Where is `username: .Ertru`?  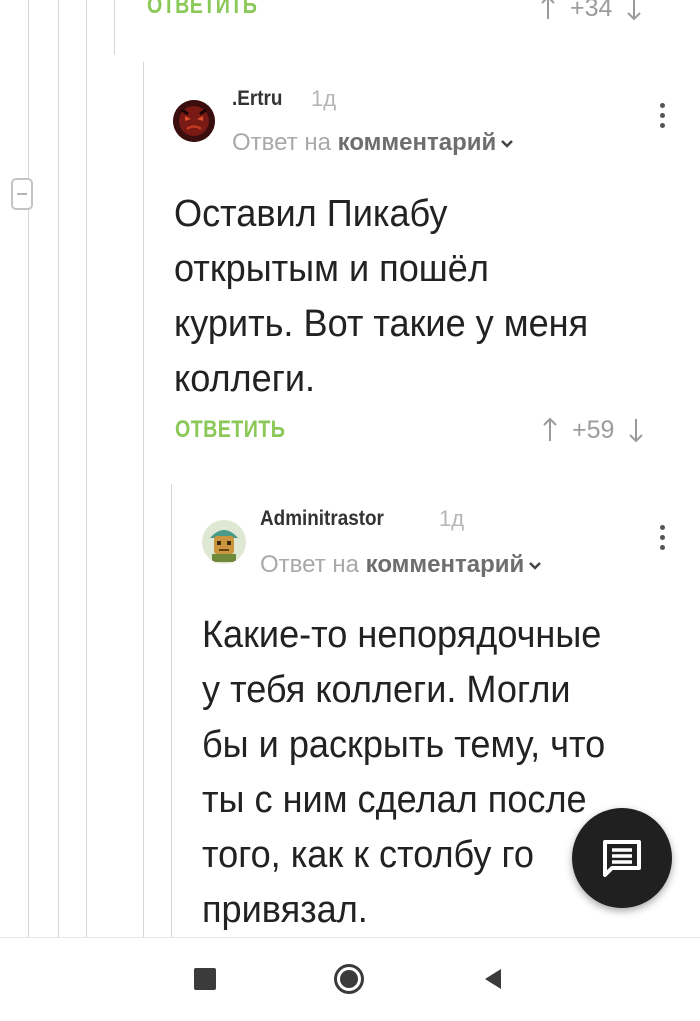 username: .Ertru is located at coordinates (257, 98).